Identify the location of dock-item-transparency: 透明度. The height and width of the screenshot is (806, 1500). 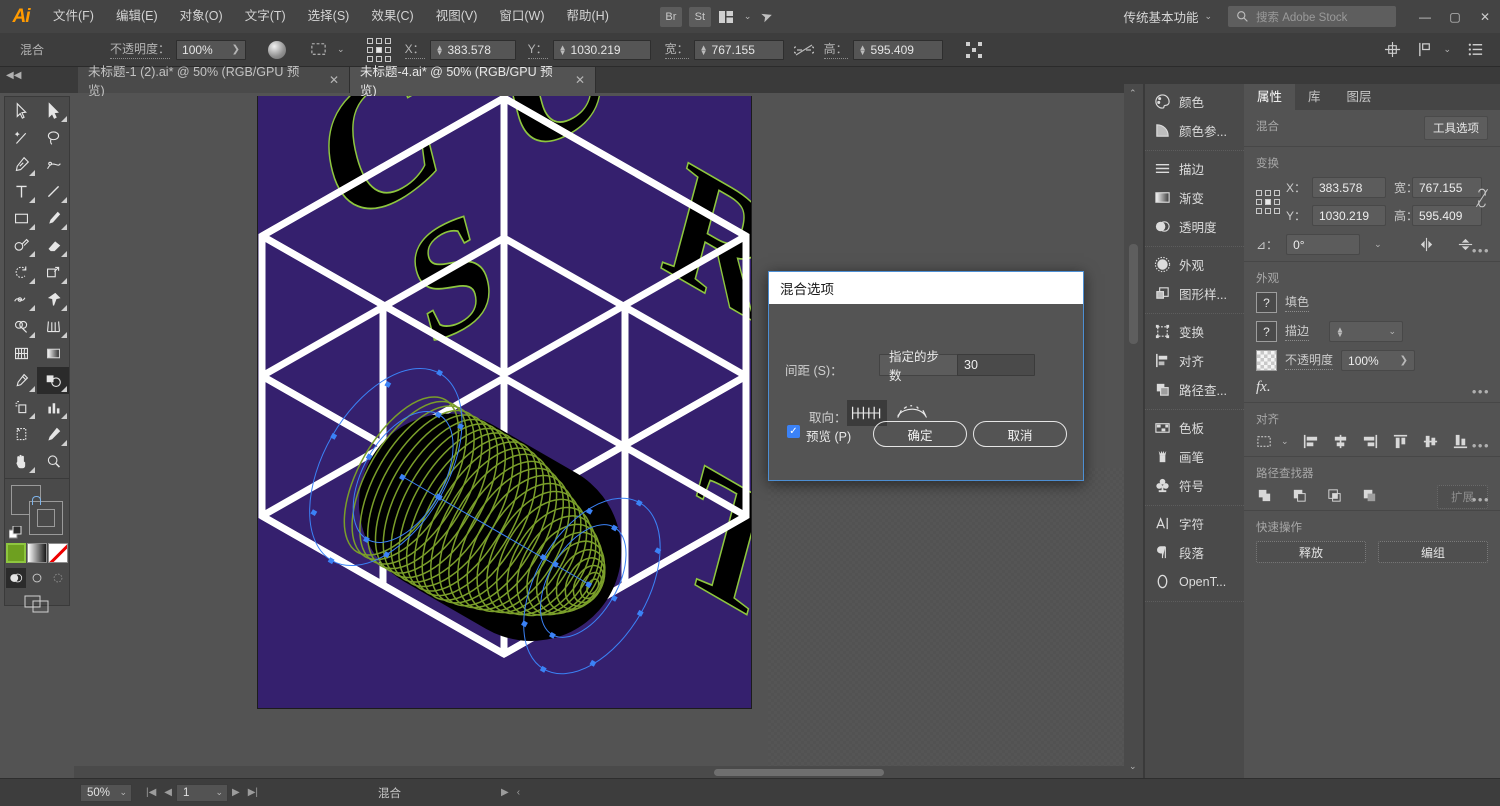
(1194, 226).